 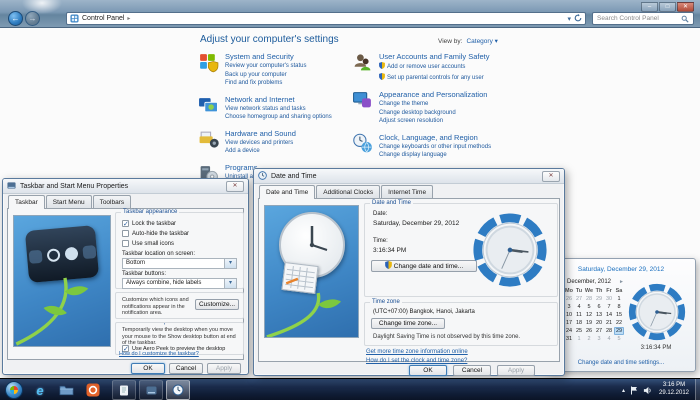 I want to click on taskbar-location-select: Bottom, so click(x=179, y=263).